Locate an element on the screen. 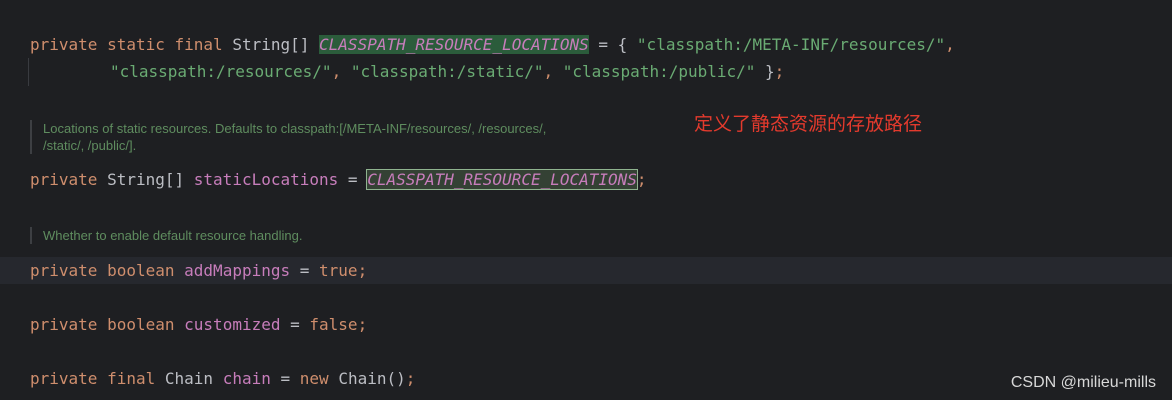 This screenshot has width=1172, height=400. csdn-watermark: CSDN @milieu-mills is located at coordinates (1083, 382).